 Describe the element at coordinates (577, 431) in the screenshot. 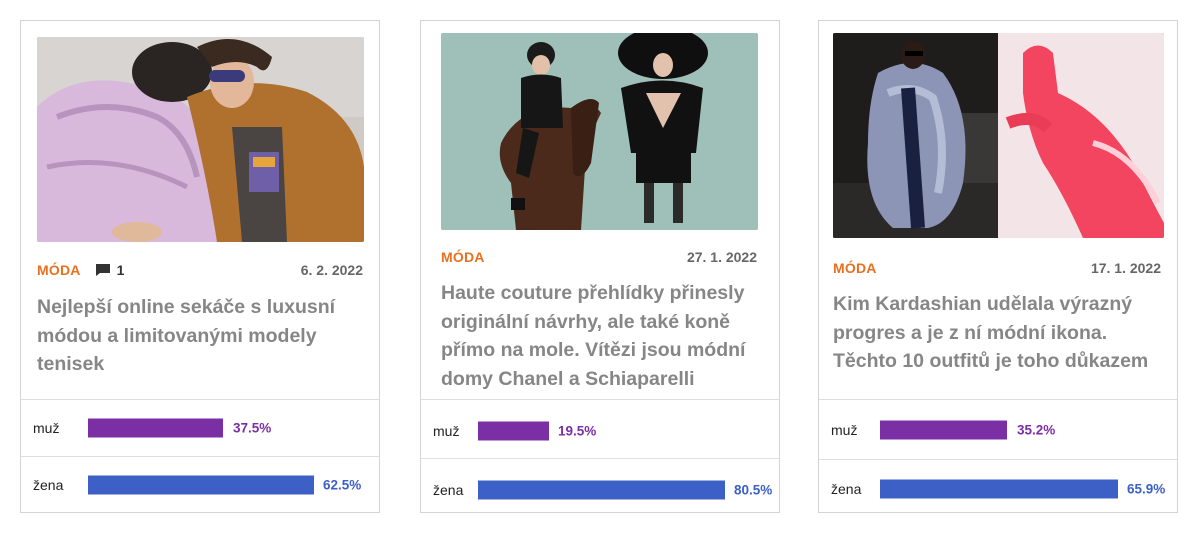

I see `male-percent: 19.5%` at that location.